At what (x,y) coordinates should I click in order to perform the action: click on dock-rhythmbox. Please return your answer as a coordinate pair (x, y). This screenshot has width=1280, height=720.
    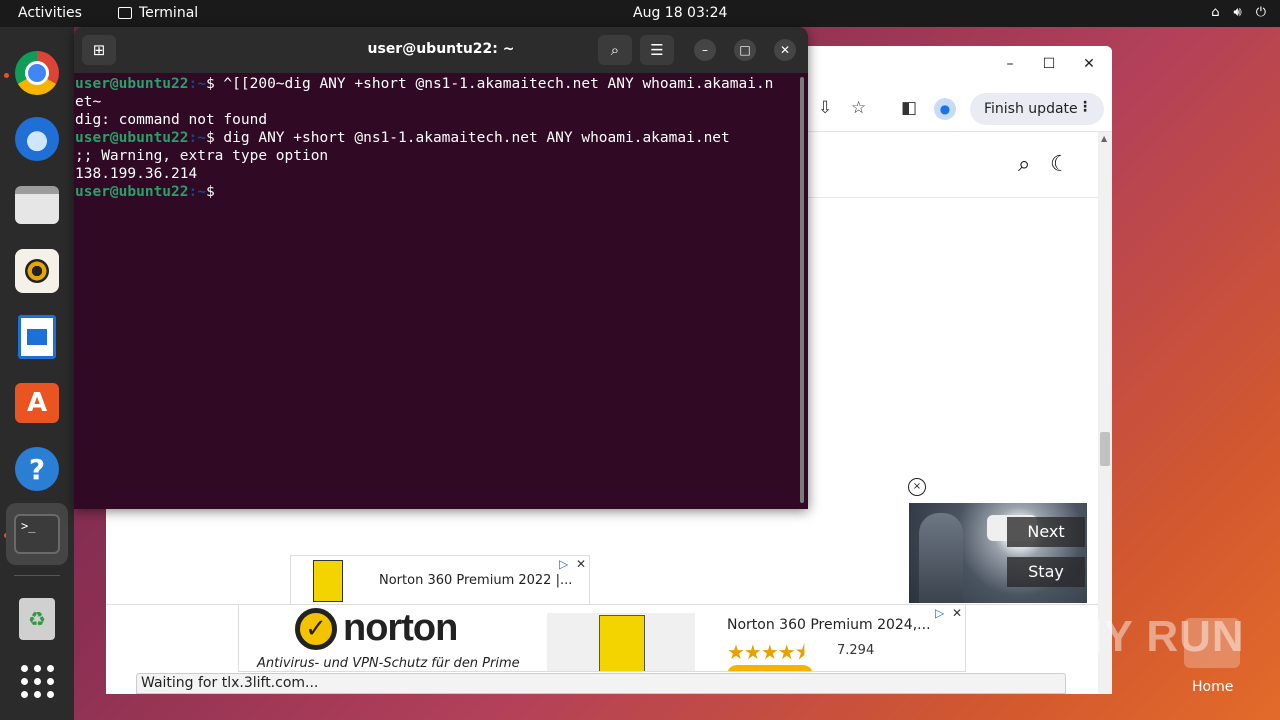
    Looking at the image, I should click on (37, 271).